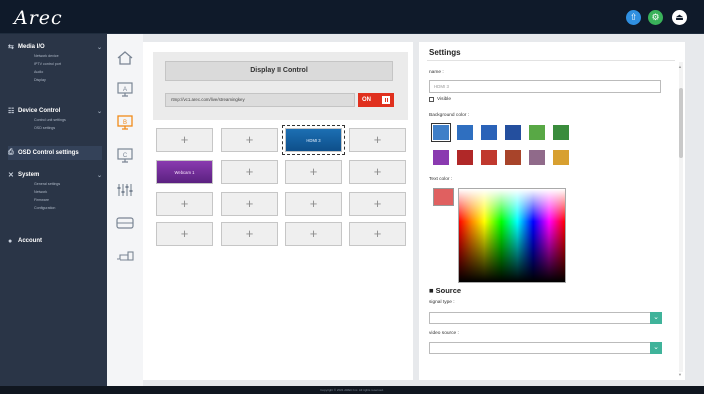  What do you see at coordinates (444, 333) in the screenshot?
I see `video-source-label: video source :` at bounding box center [444, 333].